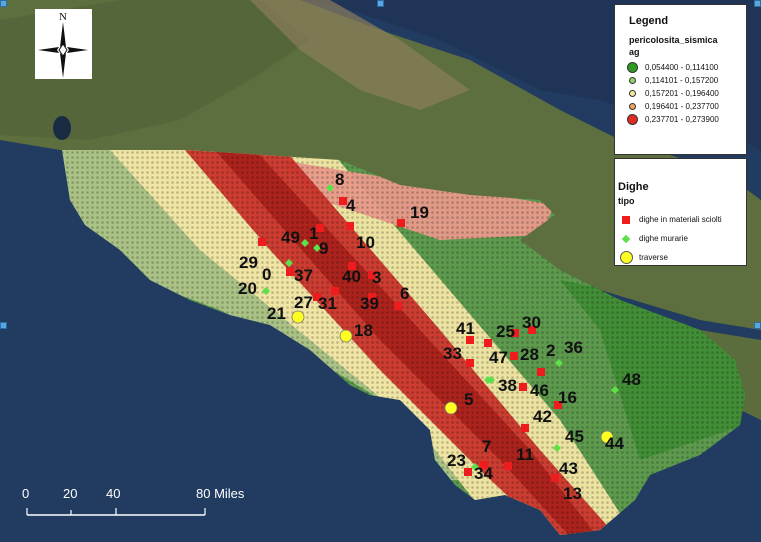 The image size is (761, 542). Describe the element at coordinates (247, 288) in the screenshot. I see `dam-label: 20` at that location.